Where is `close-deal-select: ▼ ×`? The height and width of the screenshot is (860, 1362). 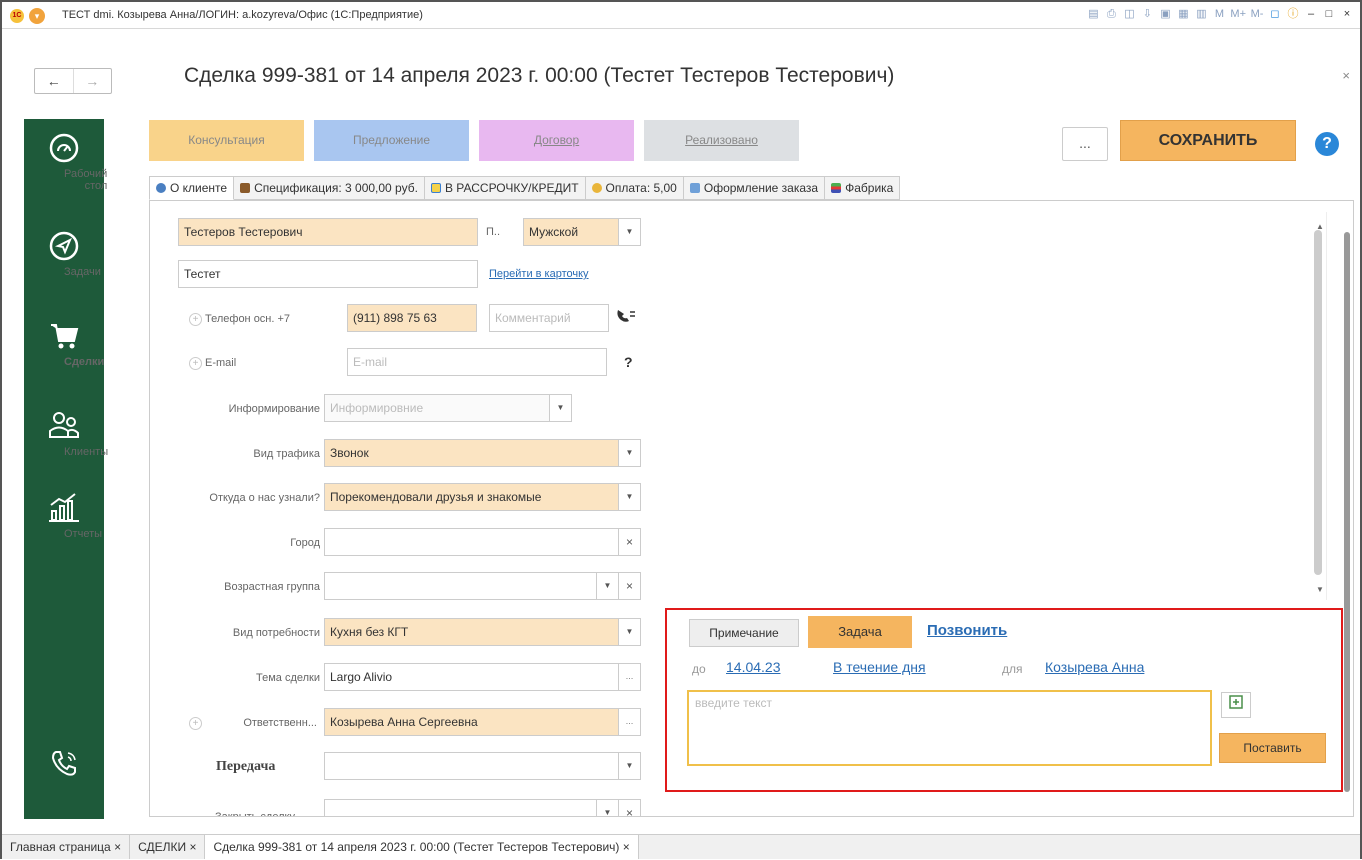
close-deal-select: ▼ × is located at coordinates (482, 807).